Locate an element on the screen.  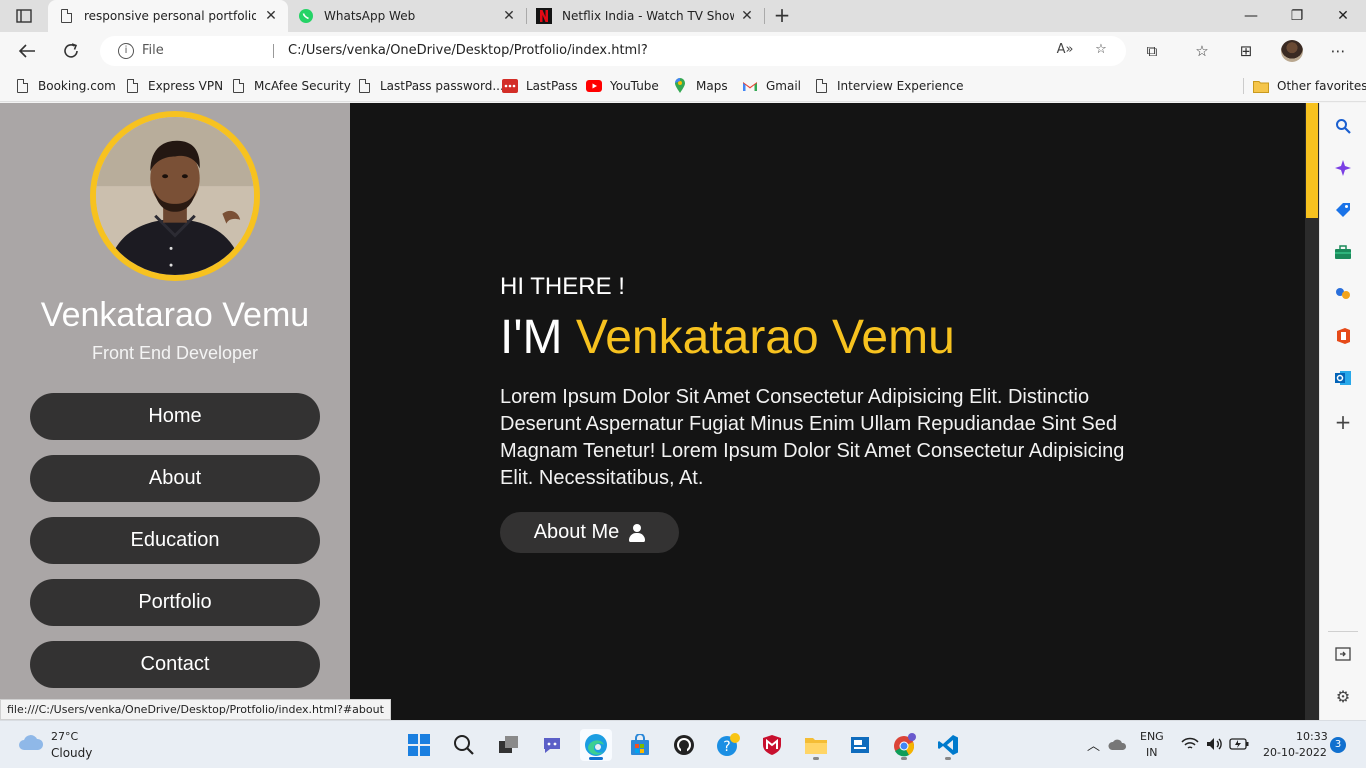
favorite-mcafee: McAfee Security is located at coordinates (290, 86).